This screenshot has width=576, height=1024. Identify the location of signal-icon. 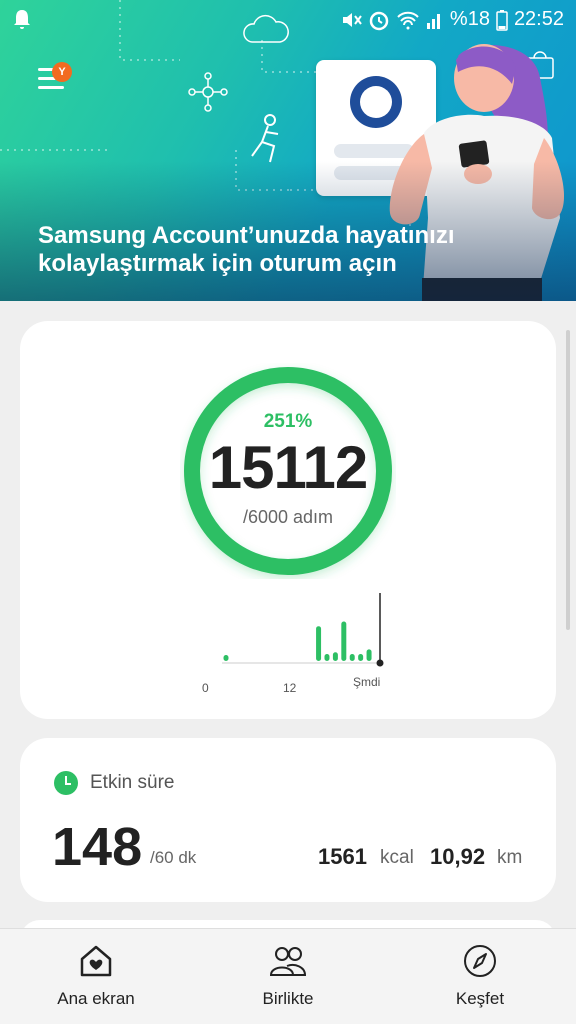
(433, 21).